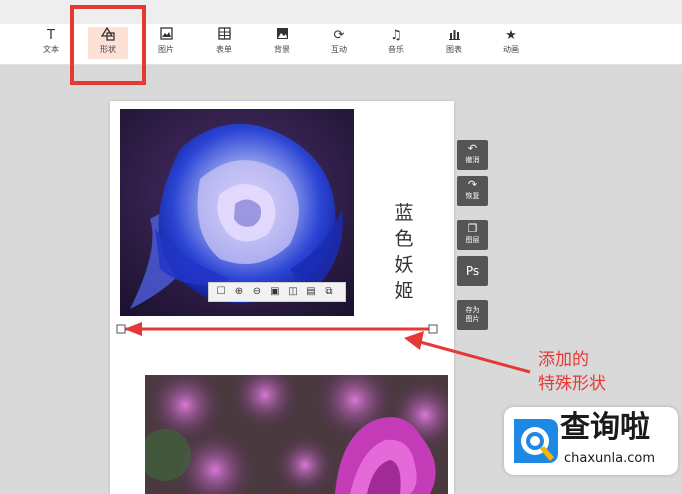 Image resolution: width=682 pixels, height=494 pixels. Describe the element at coordinates (414, 340) in the screenshot. I see `callout-arrowhead` at that location.